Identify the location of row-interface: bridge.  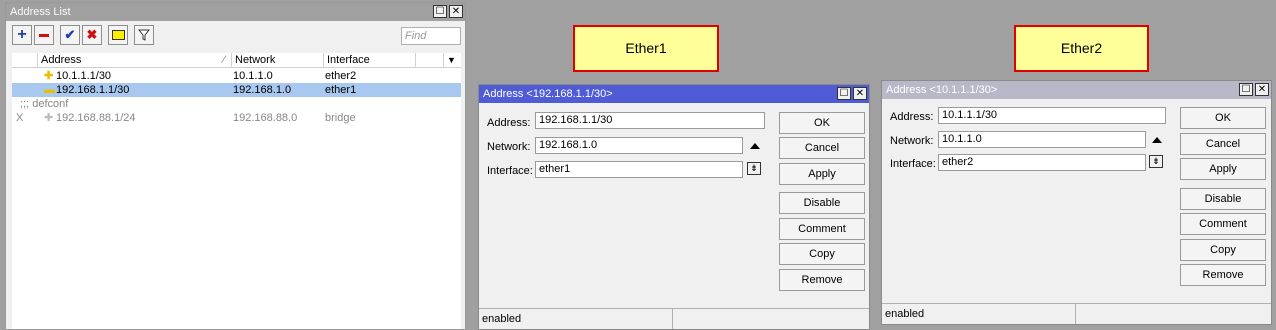
(340, 118).